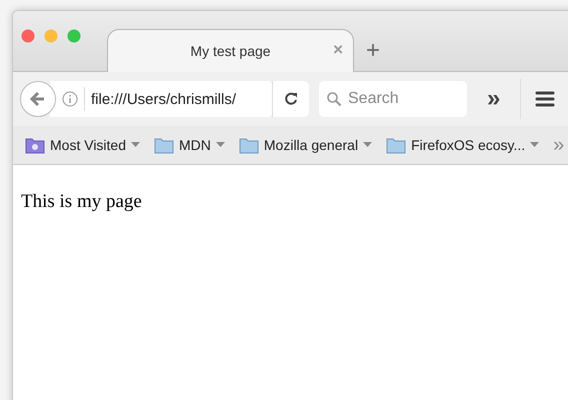  I want to click on bookmark-folder: Mozilla general, so click(305, 145).